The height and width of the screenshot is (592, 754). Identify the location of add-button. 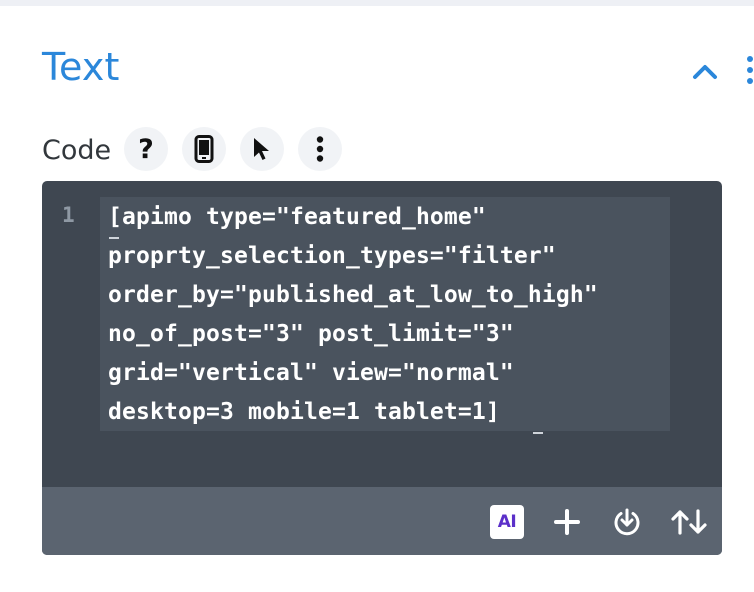
(567, 522).